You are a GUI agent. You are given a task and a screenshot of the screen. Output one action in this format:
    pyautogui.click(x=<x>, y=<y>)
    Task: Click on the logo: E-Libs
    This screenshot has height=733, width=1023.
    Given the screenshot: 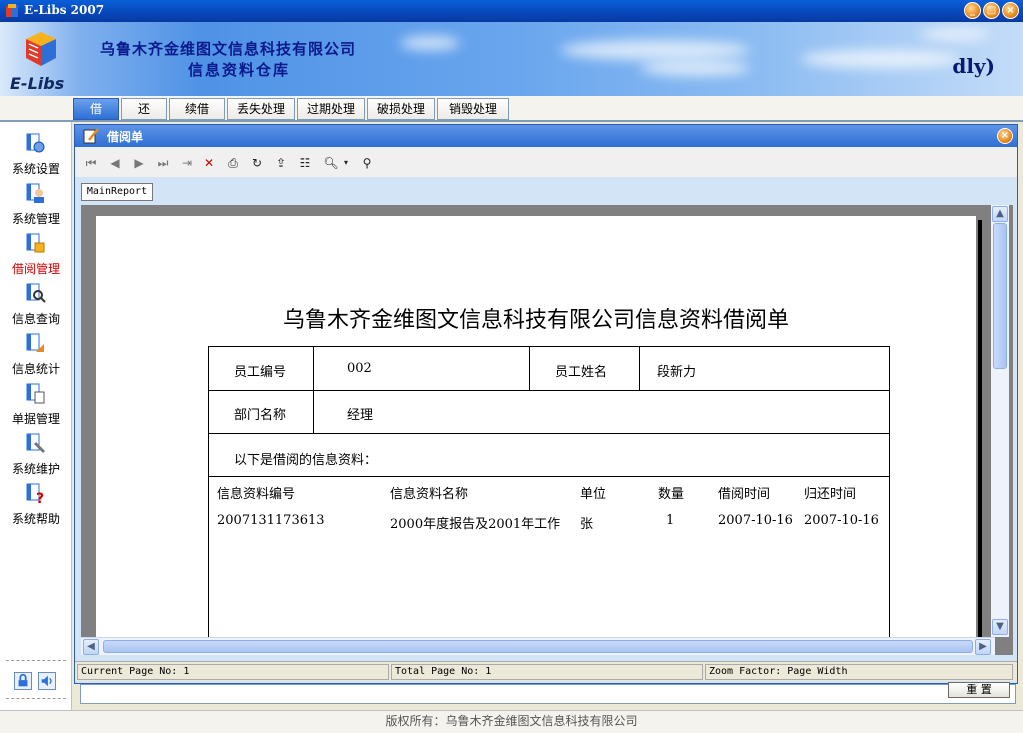 What is the action you would take?
    pyautogui.click(x=41, y=61)
    